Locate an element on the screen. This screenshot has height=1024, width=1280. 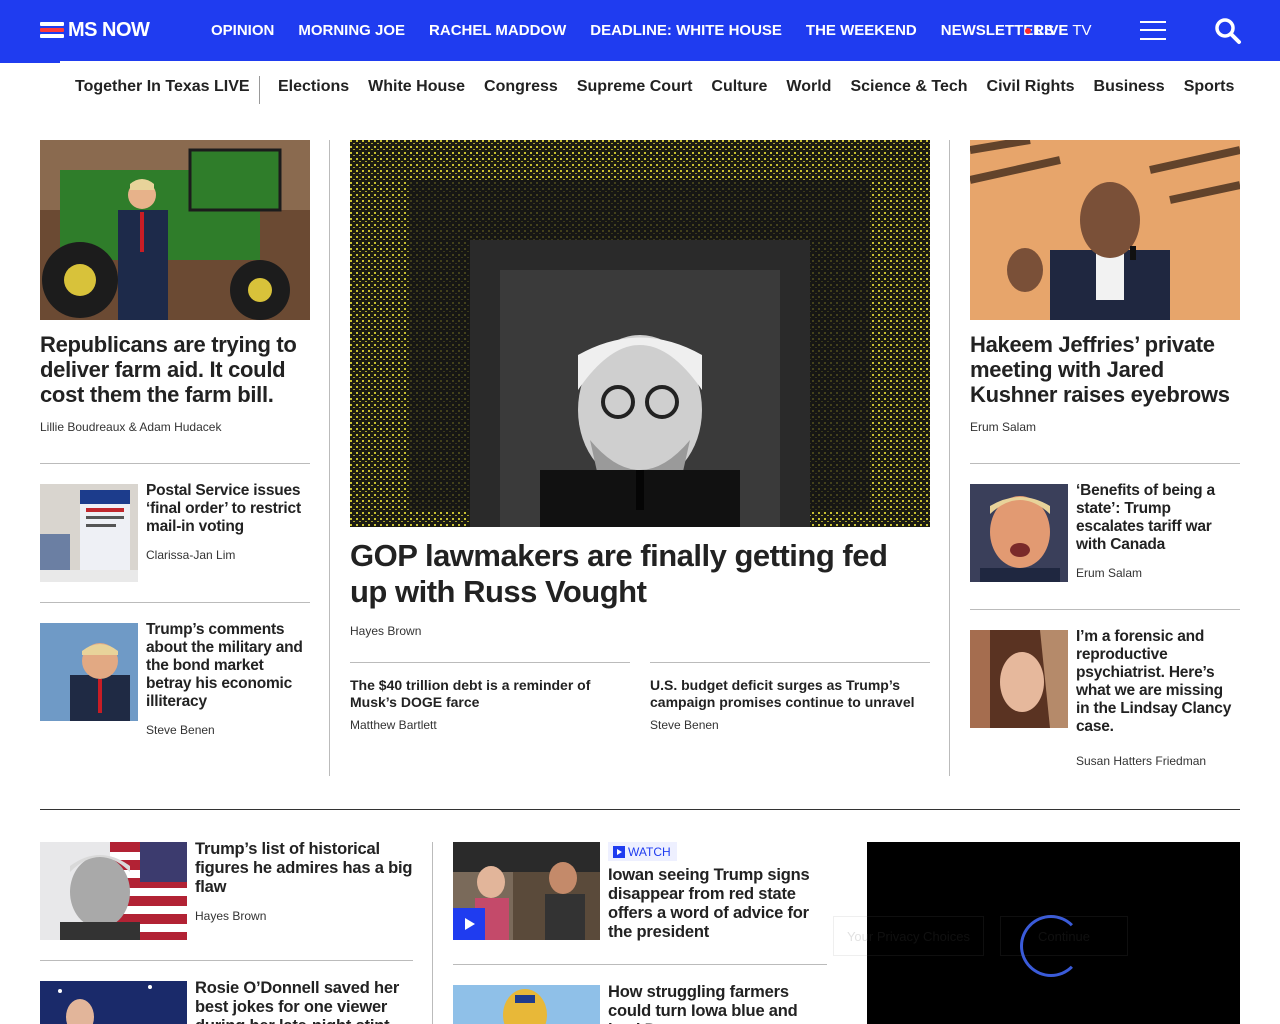
live-tv-label: TV is located at coordinates (1082, 30).